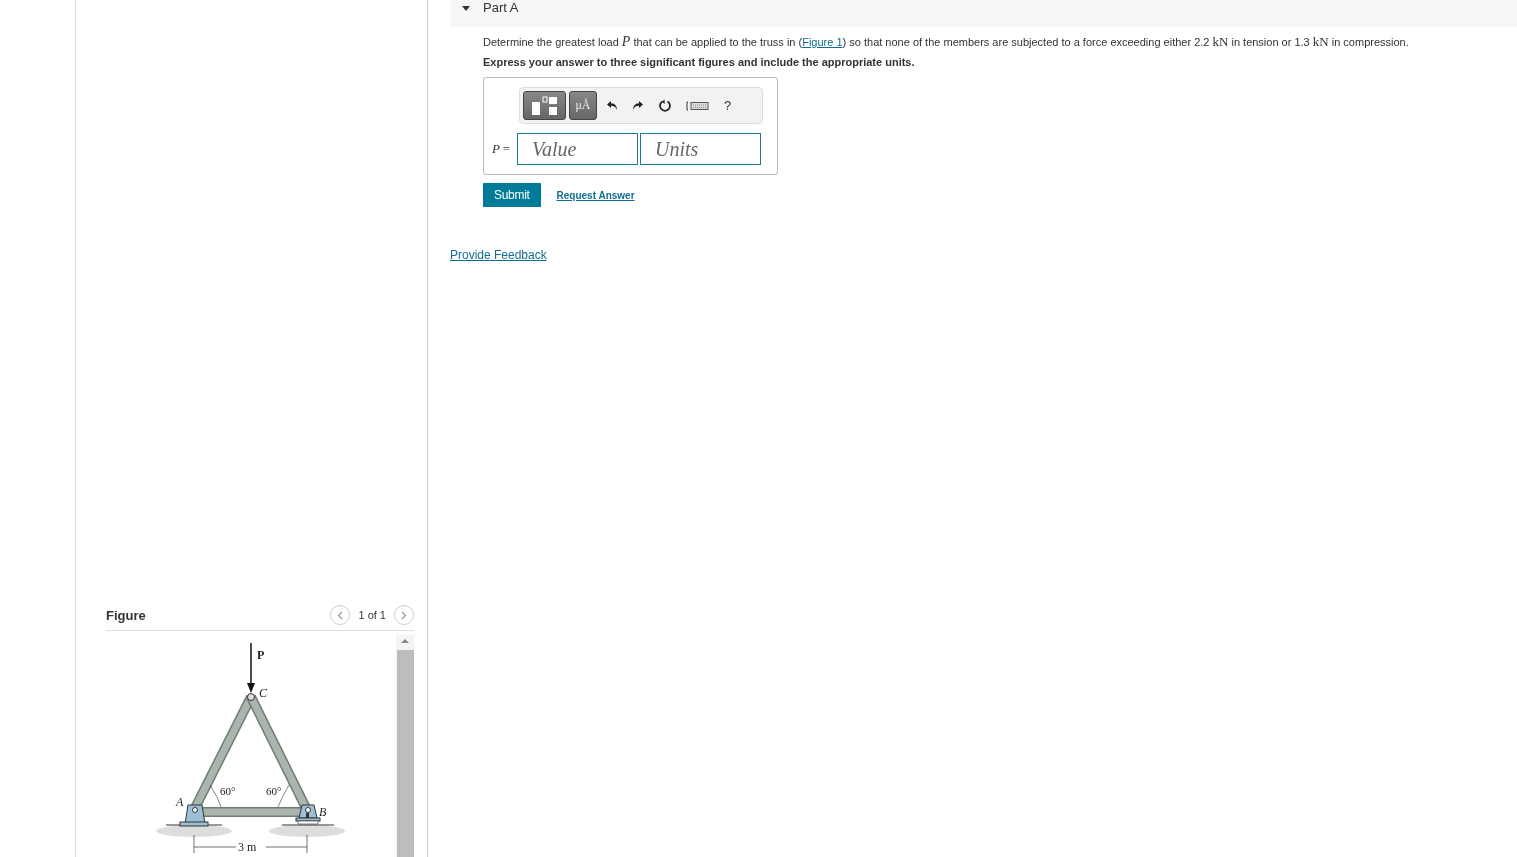  Describe the element at coordinates (404, 615) in the screenshot. I see `chevron-right-icon` at that location.